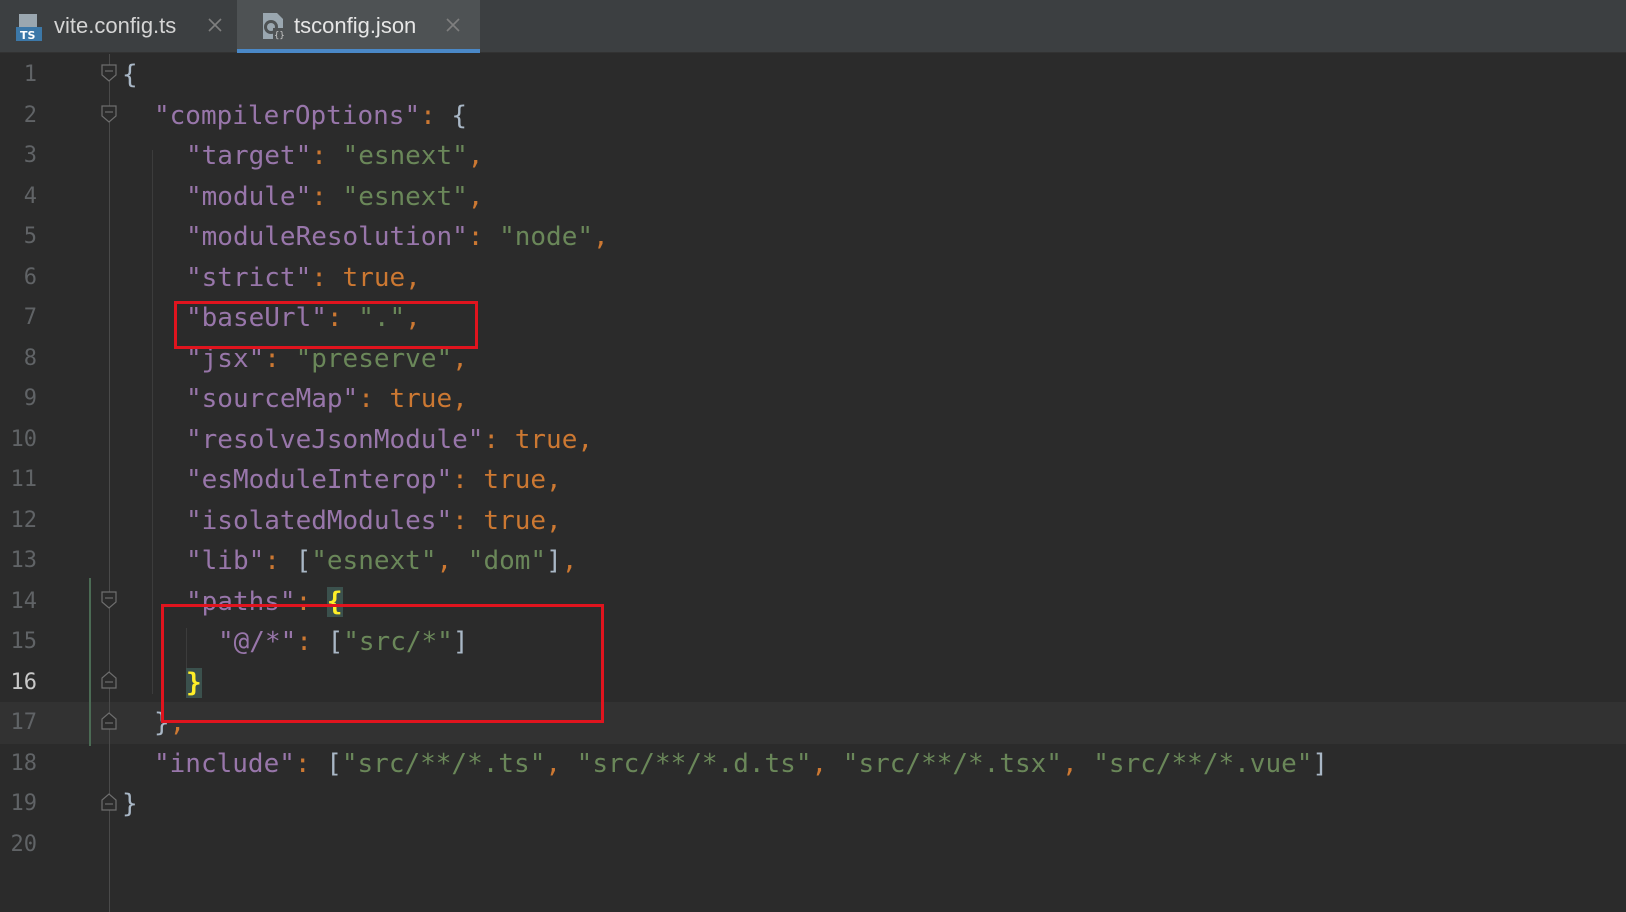 The image size is (1626, 912). Describe the element at coordinates (30, 74) in the screenshot. I see `line-number: 1` at that location.